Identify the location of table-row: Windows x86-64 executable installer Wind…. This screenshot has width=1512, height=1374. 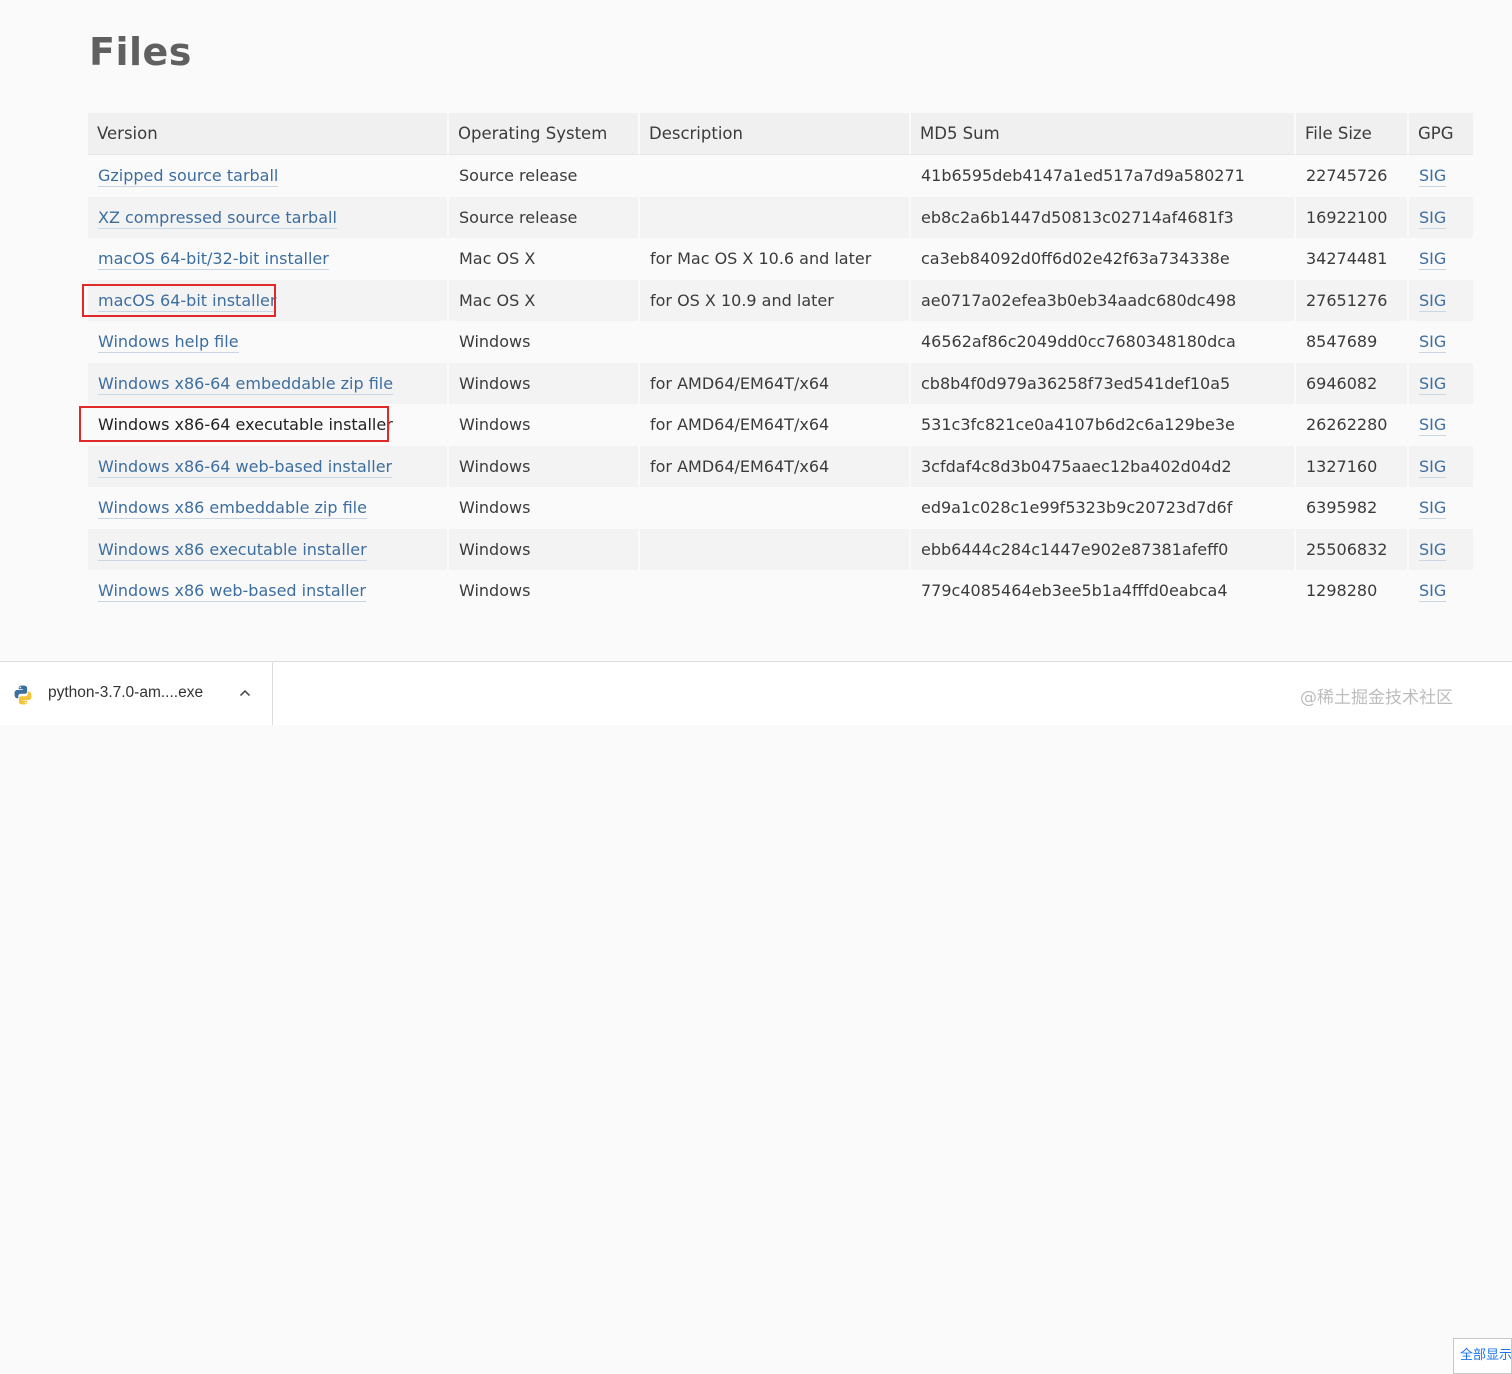
(780, 425).